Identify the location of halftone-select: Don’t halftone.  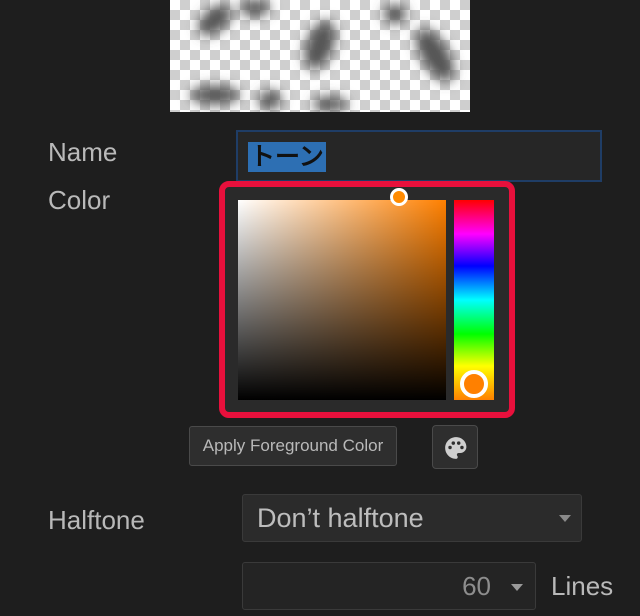
(412, 518).